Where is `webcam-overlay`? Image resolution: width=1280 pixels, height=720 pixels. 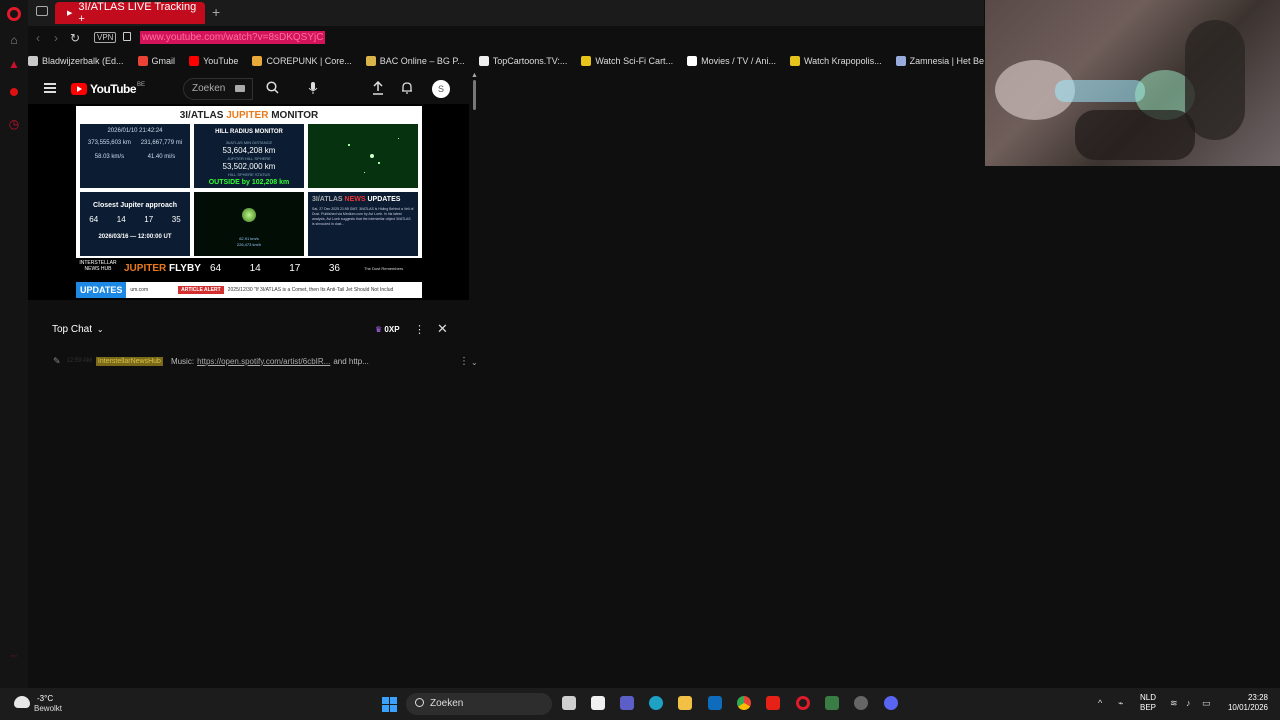
webcam-overlay is located at coordinates (1132, 83).